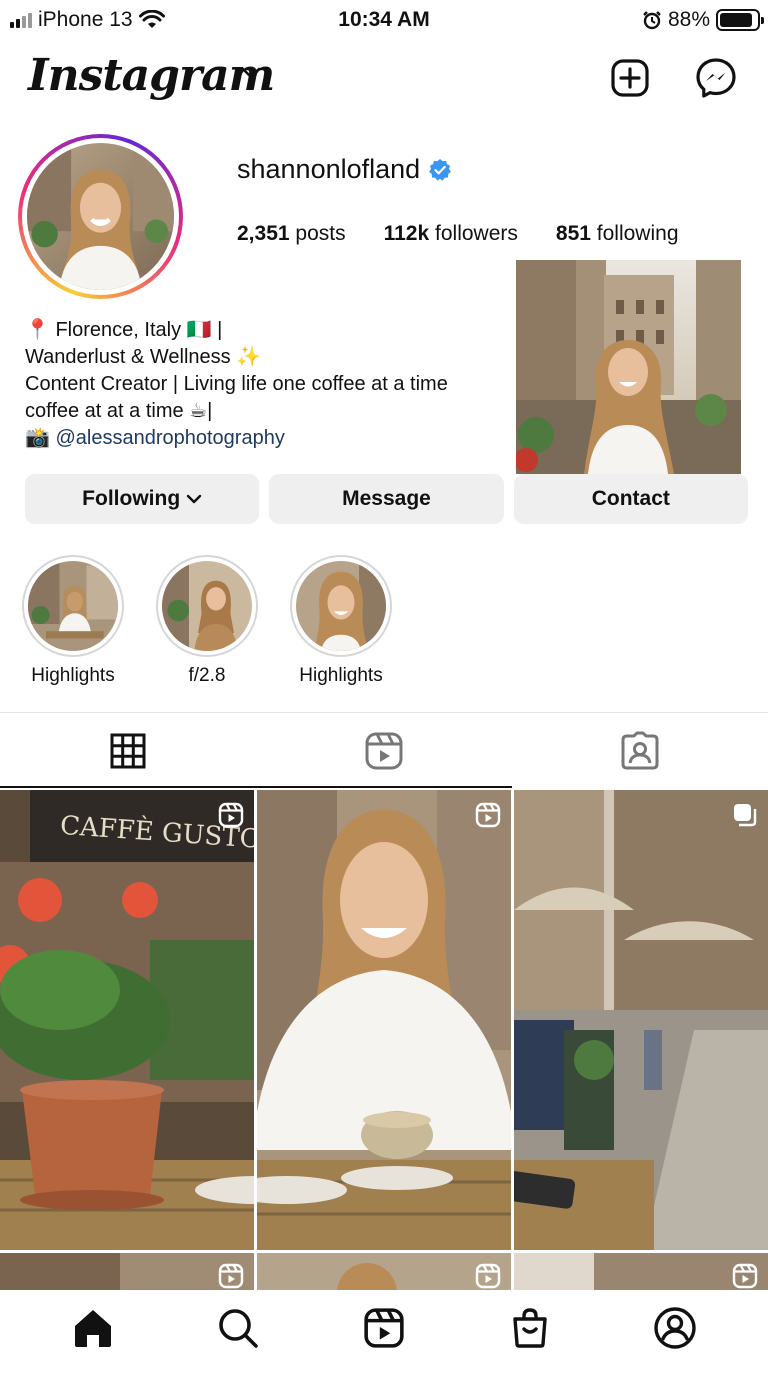 Image resolution: width=768 pixels, height=1376 pixels. I want to click on following-button: Following, so click(142, 499).